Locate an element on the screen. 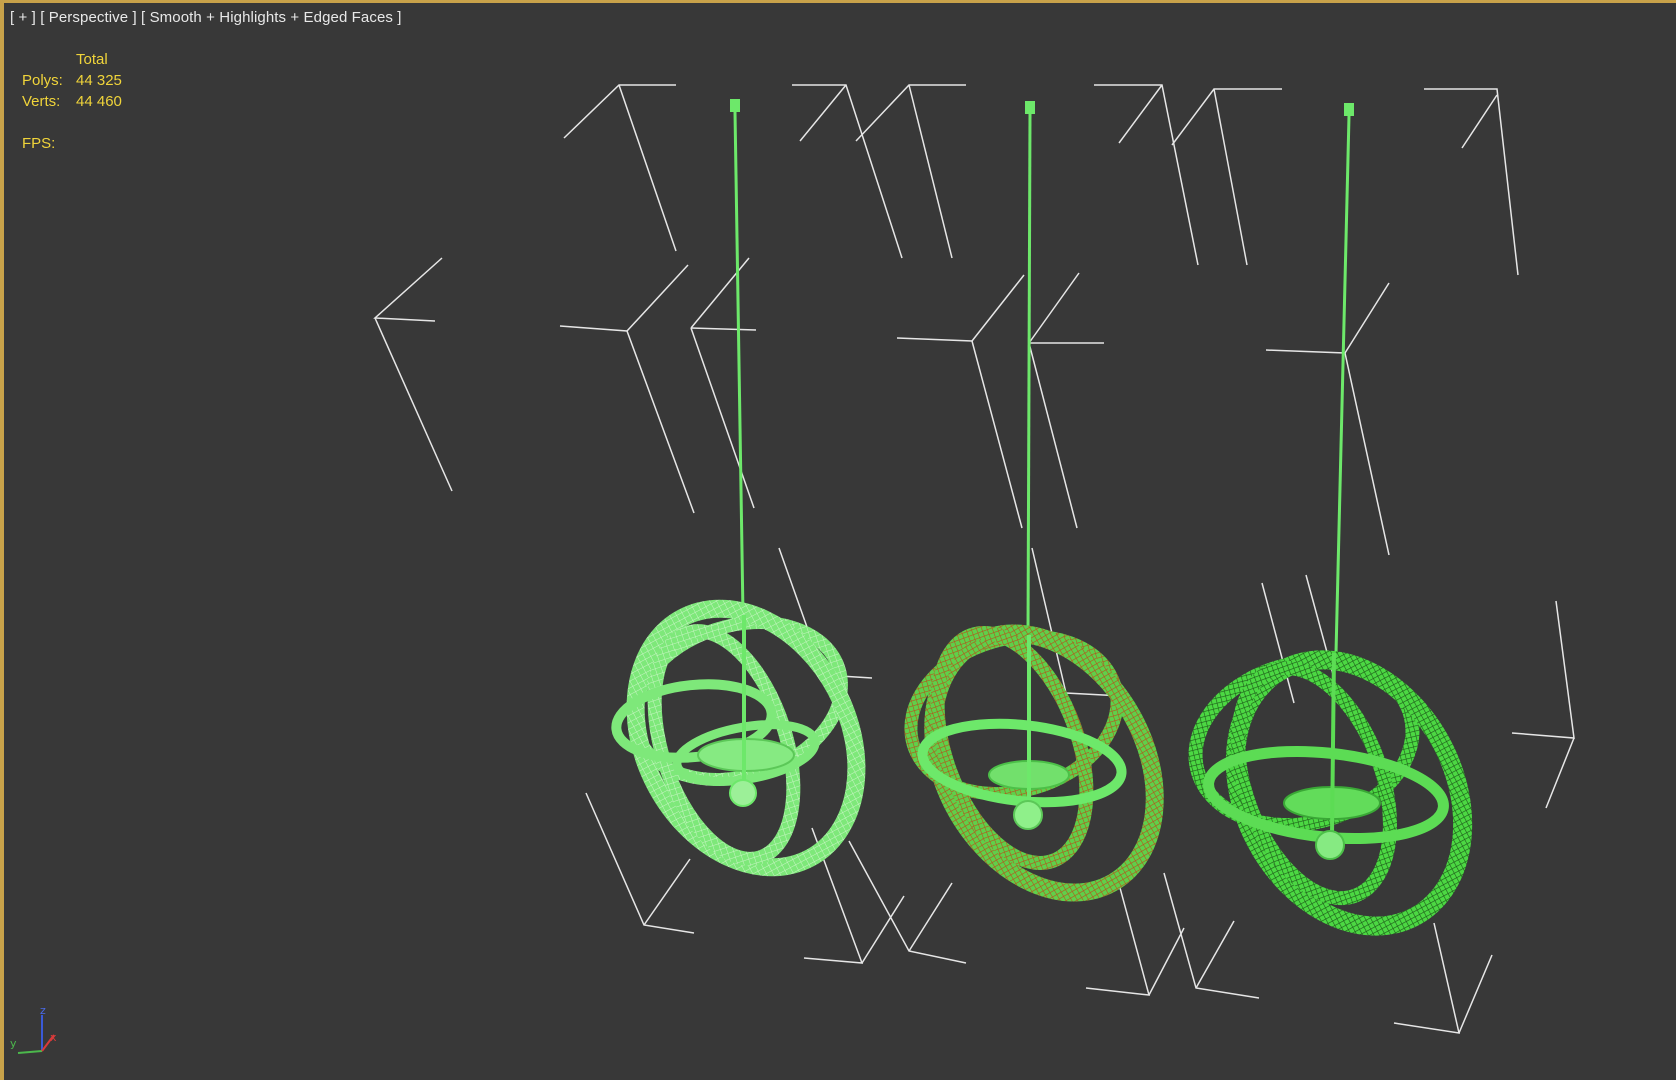 This screenshot has width=1676, height=1080. viewport-menu-plus: [ + ] is located at coordinates (23, 17).